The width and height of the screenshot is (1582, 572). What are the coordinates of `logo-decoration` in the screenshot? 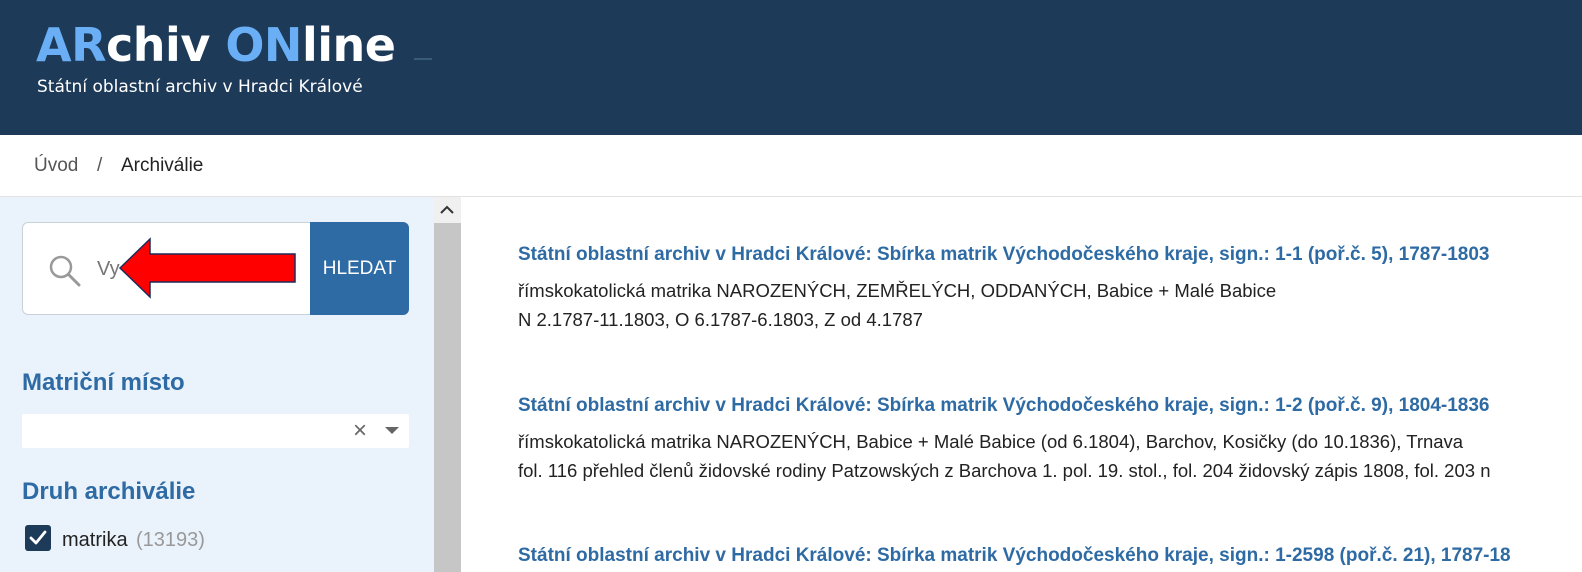 It's located at (423, 59).